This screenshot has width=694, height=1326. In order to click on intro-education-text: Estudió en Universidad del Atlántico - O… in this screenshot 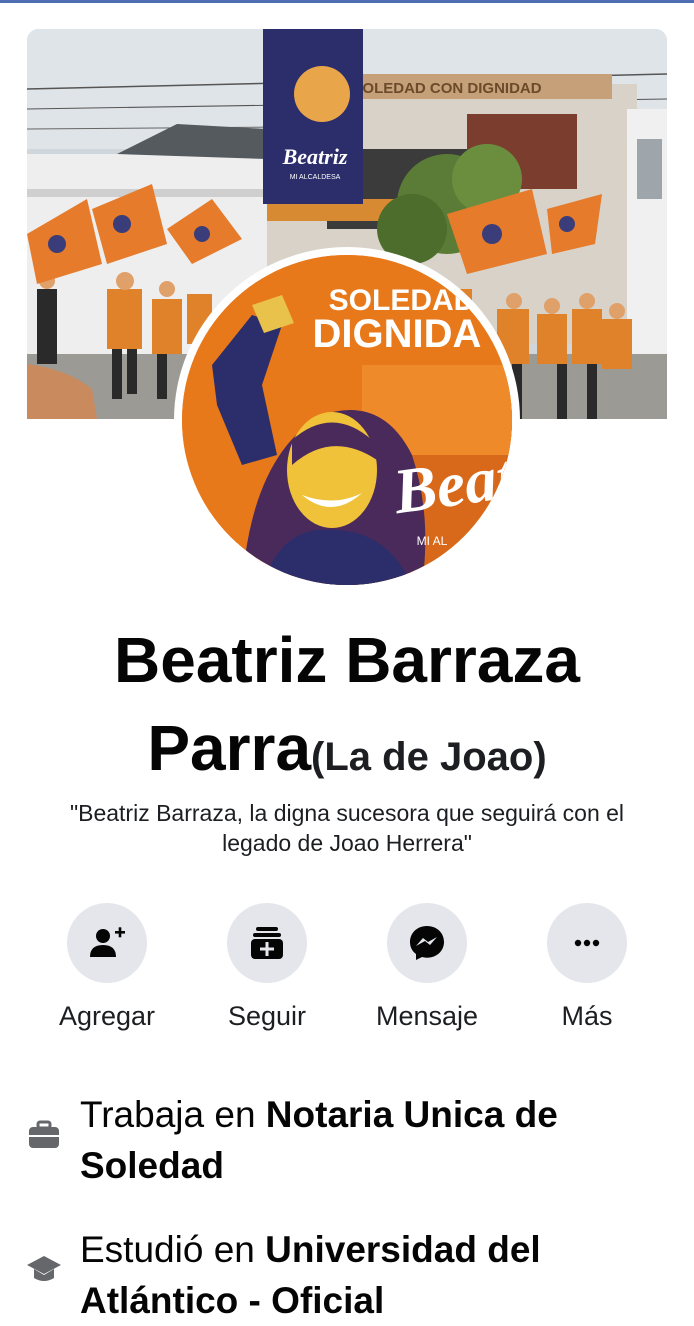, I will do `click(375, 1275)`.